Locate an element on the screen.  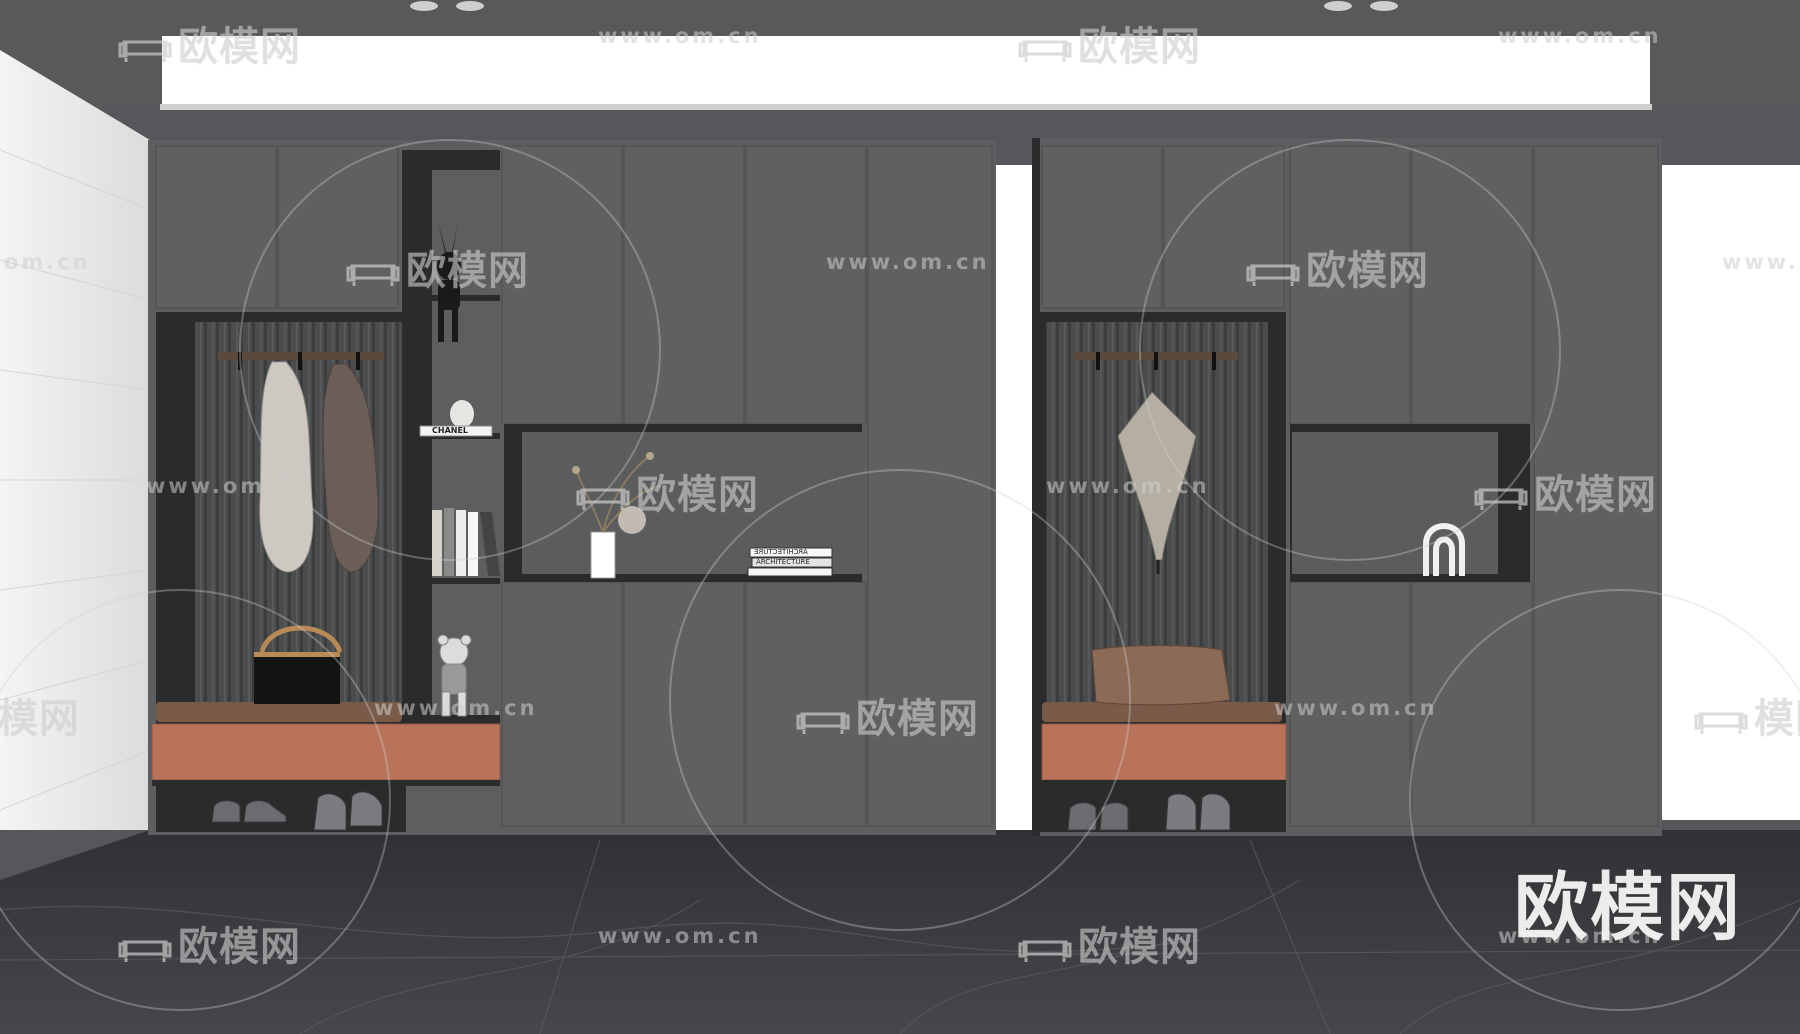
chanel-box-label: CHANEL is located at coordinates (450, 430).